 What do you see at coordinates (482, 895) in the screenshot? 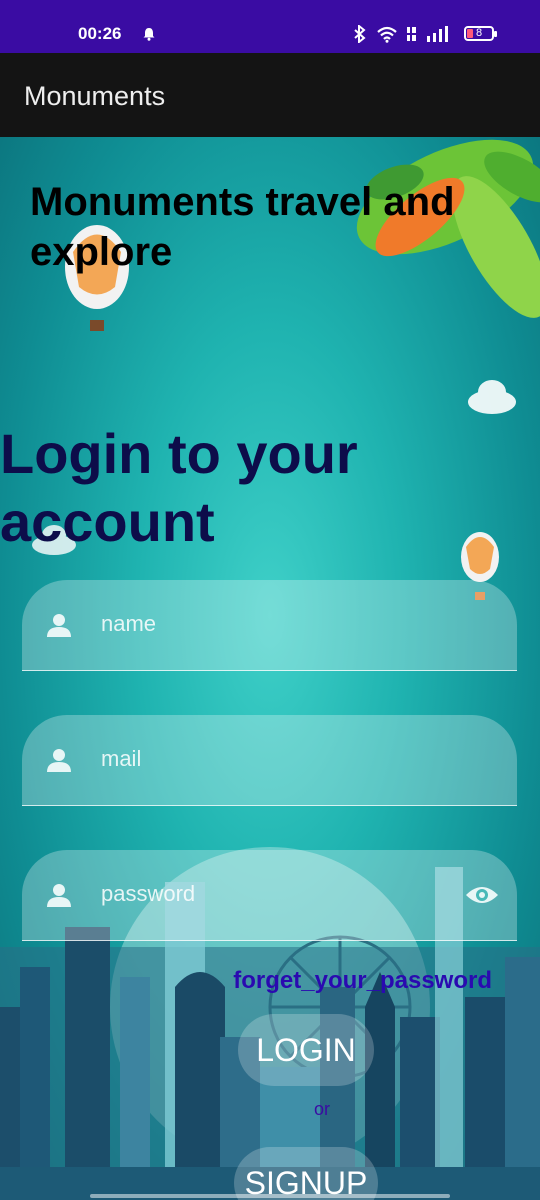
I see `eye-icon` at bounding box center [482, 895].